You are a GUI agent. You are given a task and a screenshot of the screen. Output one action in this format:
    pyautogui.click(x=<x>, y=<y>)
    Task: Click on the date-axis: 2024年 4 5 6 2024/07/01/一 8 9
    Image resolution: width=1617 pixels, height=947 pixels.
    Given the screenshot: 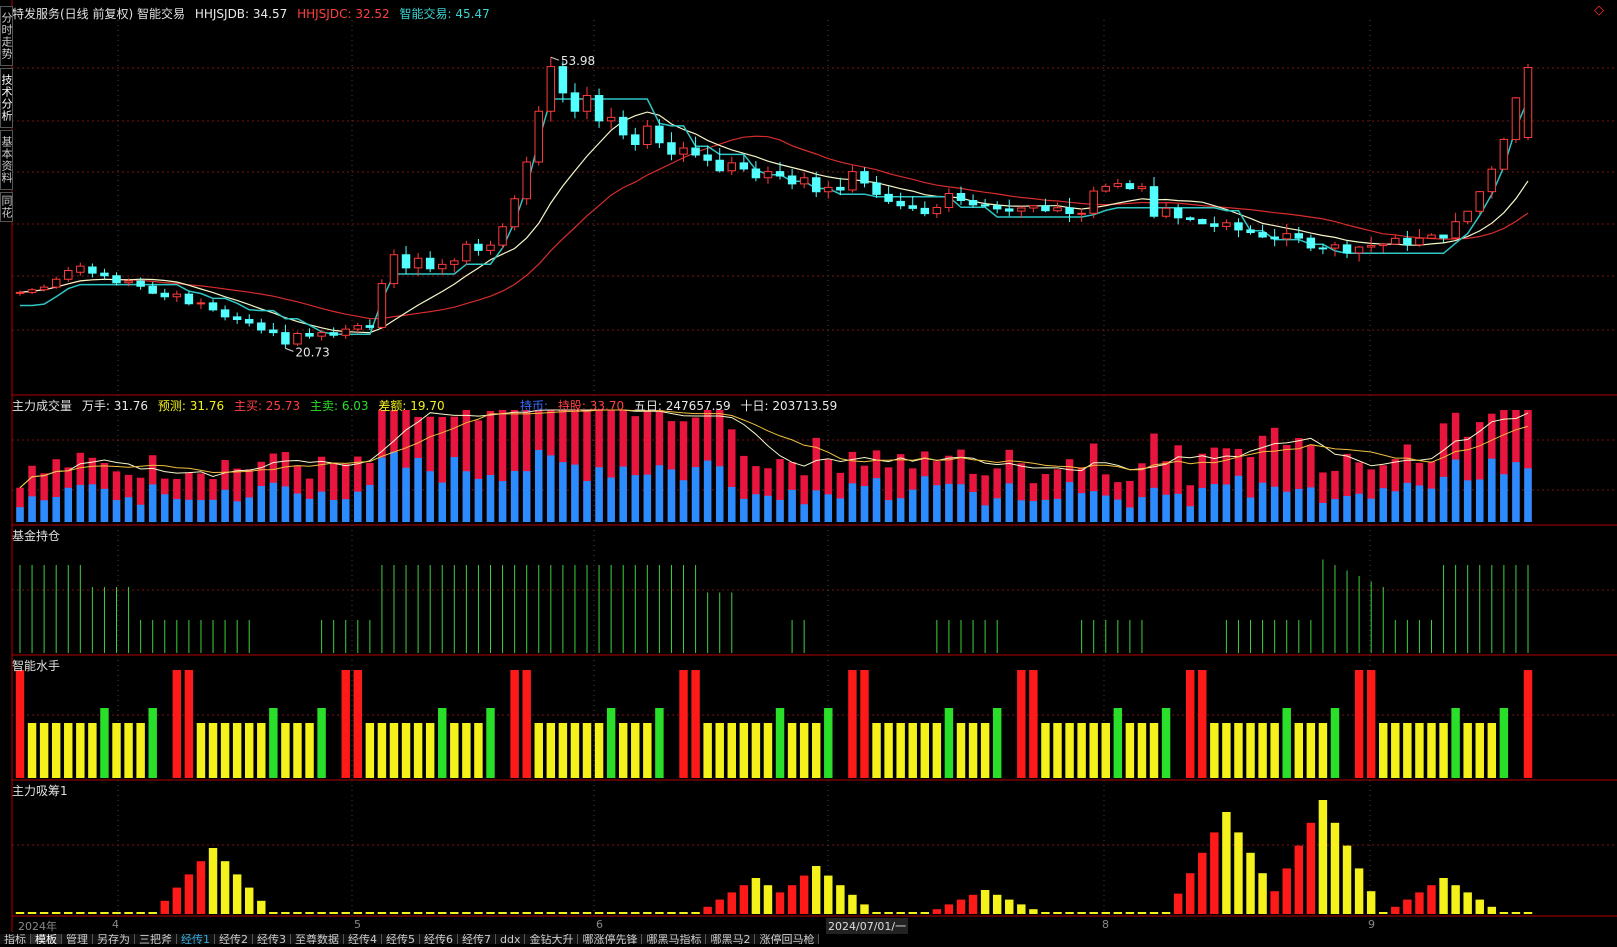 What is the action you would take?
    pyautogui.click(x=814, y=926)
    